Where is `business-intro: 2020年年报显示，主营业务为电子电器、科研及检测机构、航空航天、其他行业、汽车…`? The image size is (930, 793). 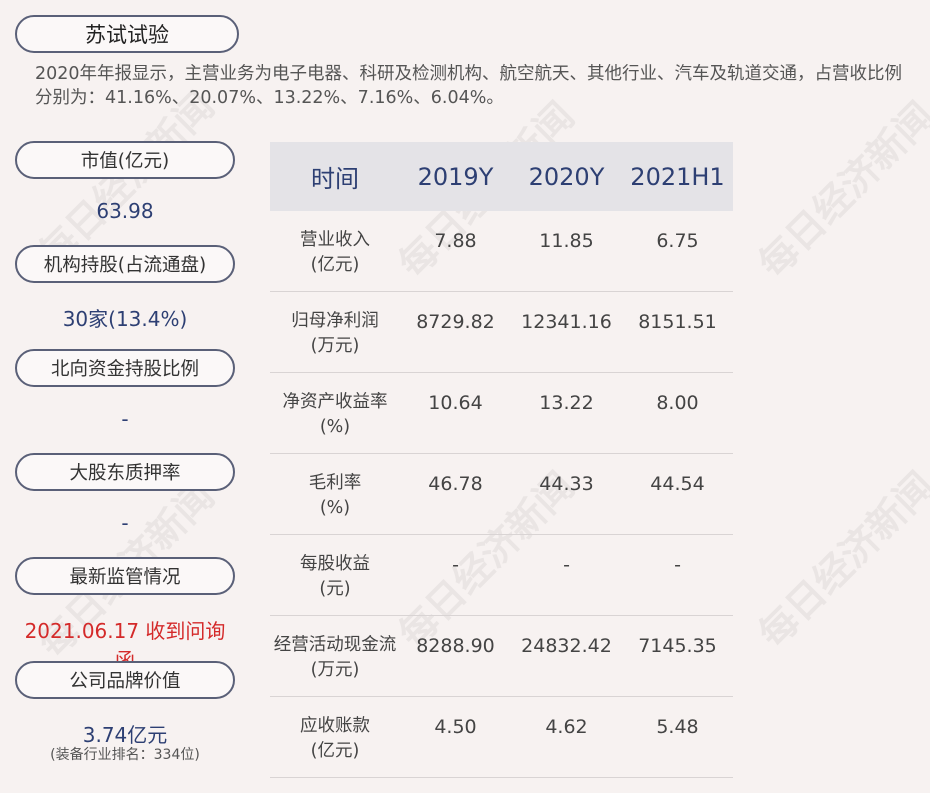 business-intro: 2020年年报显示，主营业务为电子电器、科研及检测机构、航空航天、其他行业、汽车… is located at coordinates (469, 86).